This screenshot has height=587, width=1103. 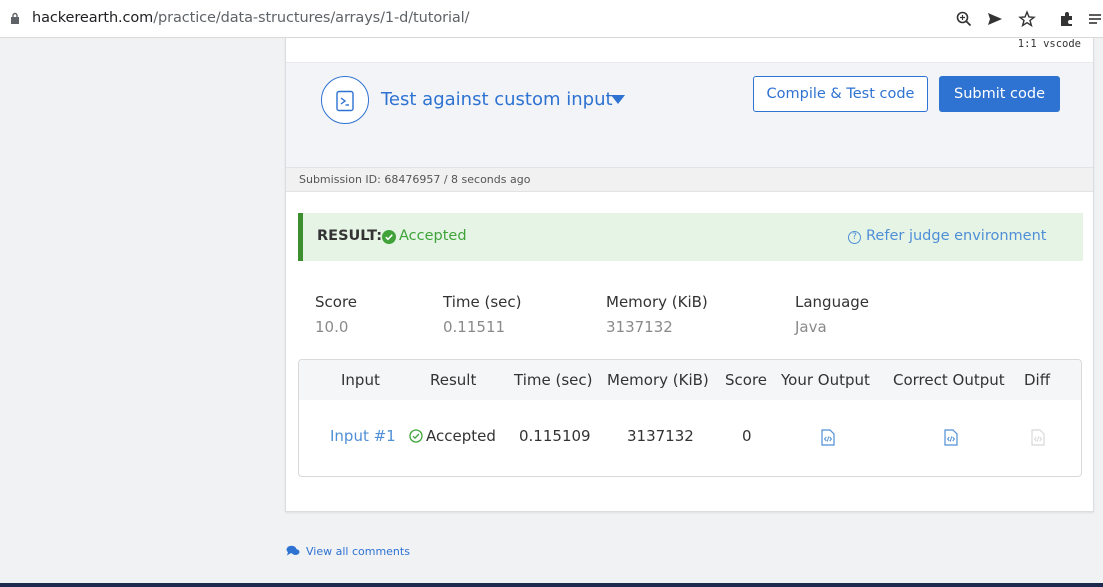 What do you see at coordinates (746, 380) in the screenshot?
I see `col-score: Score` at bounding box center [746, 380].